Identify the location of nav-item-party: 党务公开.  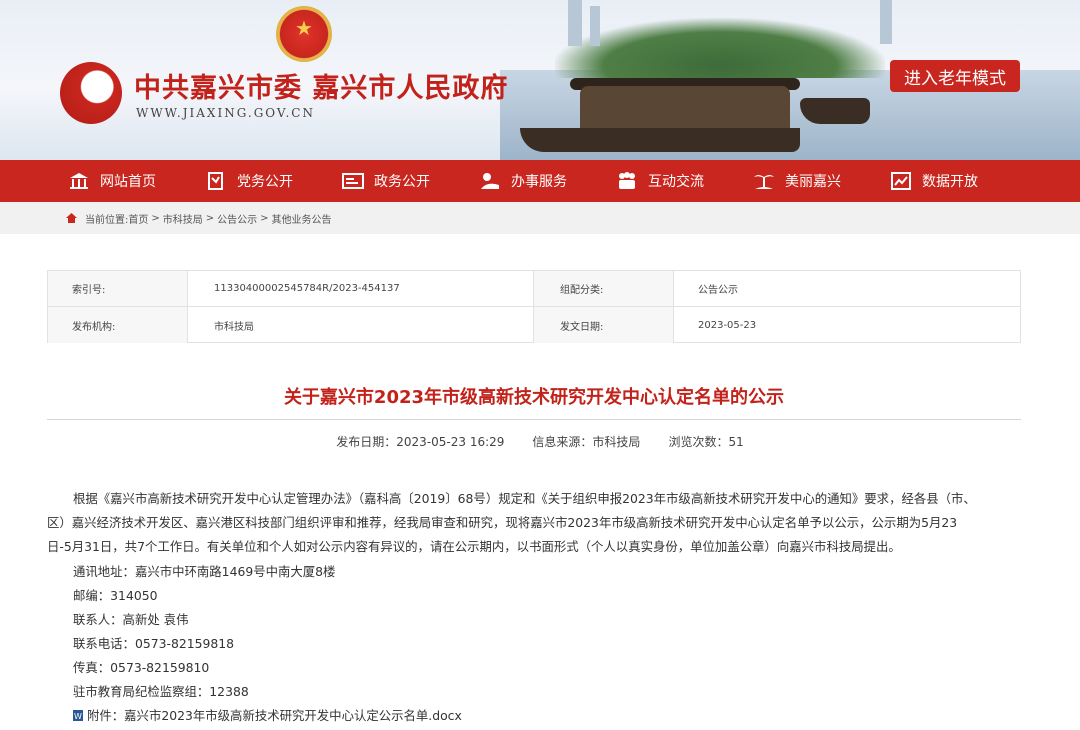
(273, 181).